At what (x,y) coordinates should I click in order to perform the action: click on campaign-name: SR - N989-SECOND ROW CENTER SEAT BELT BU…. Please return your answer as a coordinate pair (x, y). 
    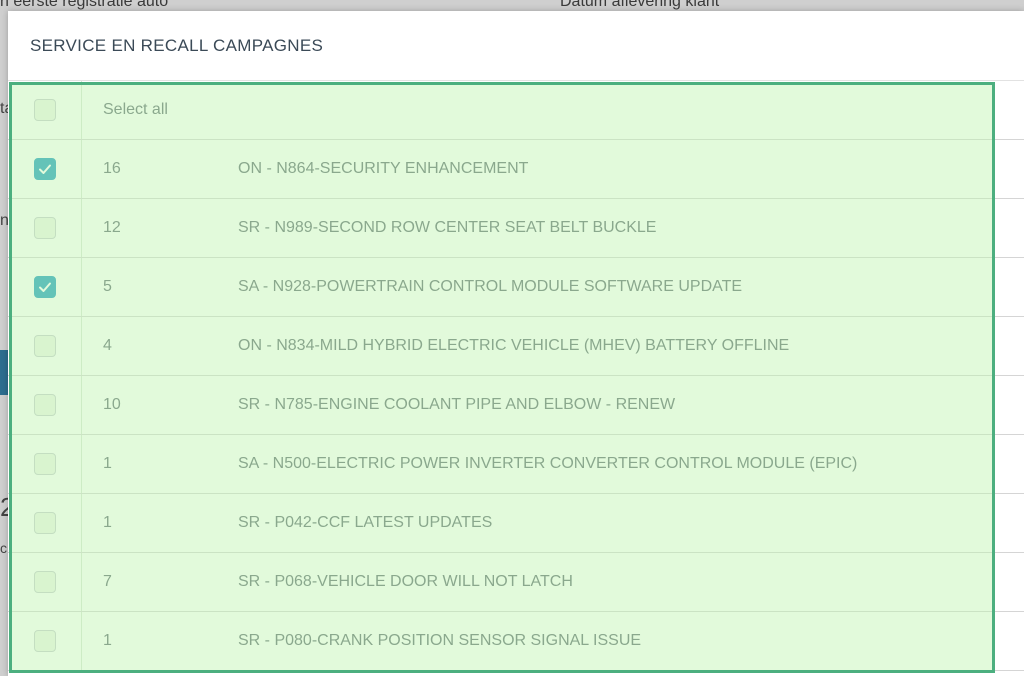
    Looking at the image, I should click on (447, 227).